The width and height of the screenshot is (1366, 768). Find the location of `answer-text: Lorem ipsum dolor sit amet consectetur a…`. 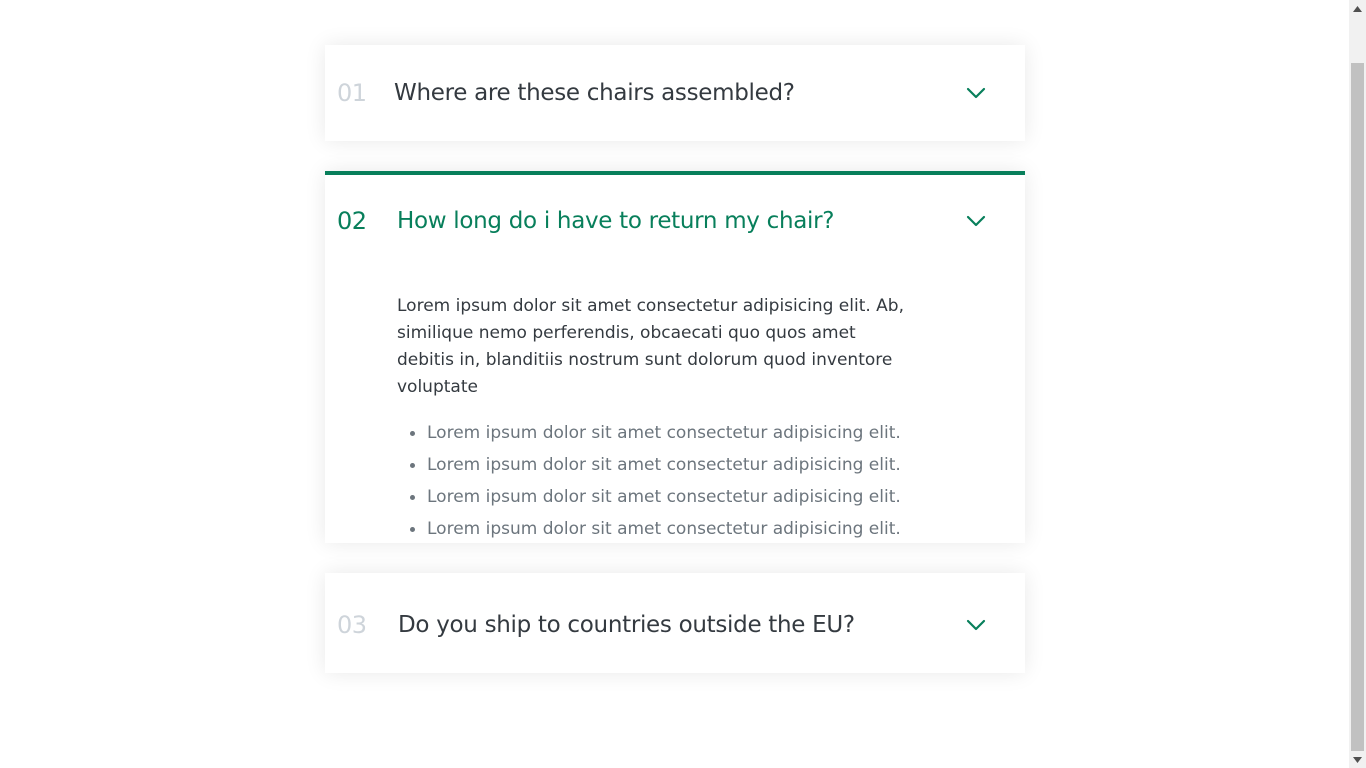

answer-text: Lorem ipsum dolor sit amet consectetur a… is located at coordinates (650, 346).